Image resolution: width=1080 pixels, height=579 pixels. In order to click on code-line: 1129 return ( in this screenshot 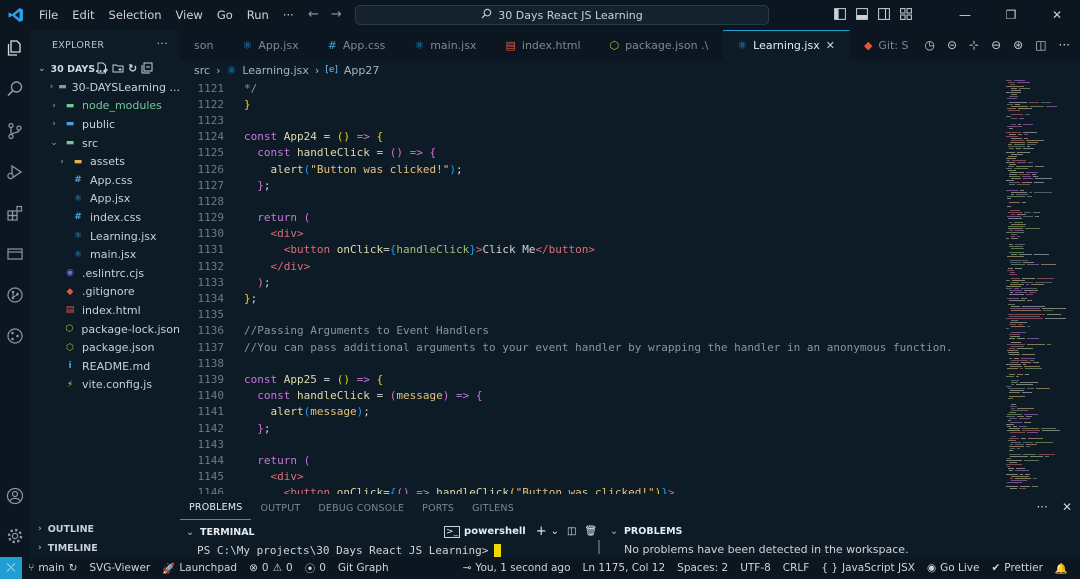, I will do `click(590, 218)`.